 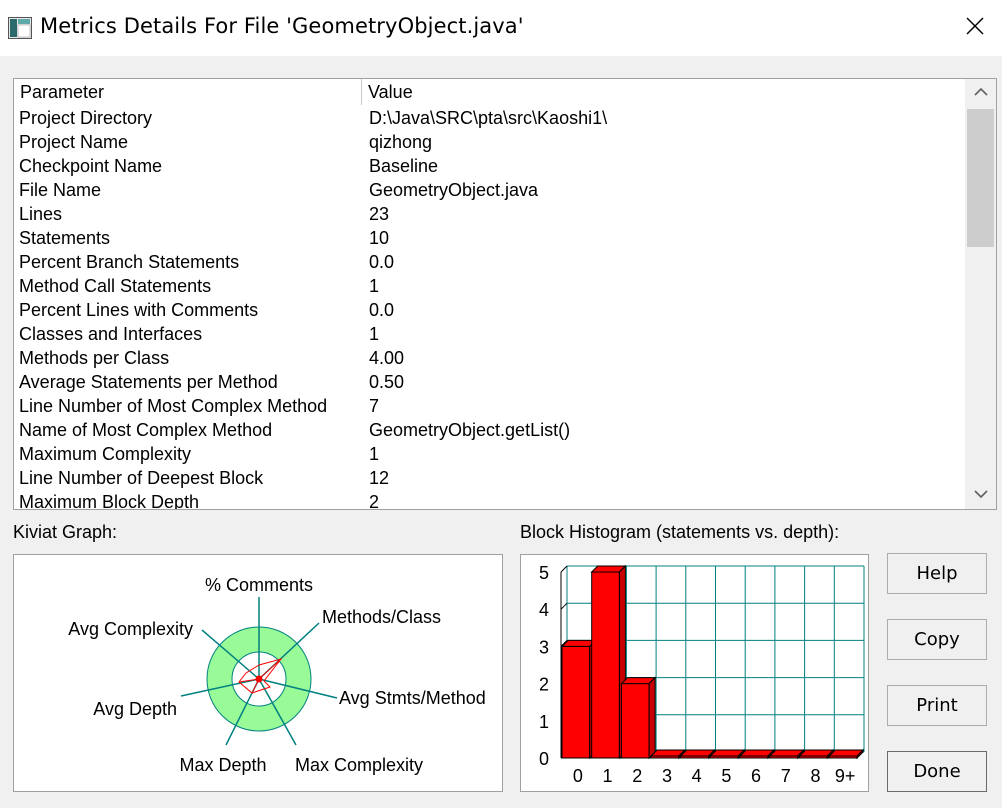 What do you see at coordinates (489, 262) in the screenshot?
I see `table-row: Percent Branch Statements 0.0` at bounding box center [489, 262].